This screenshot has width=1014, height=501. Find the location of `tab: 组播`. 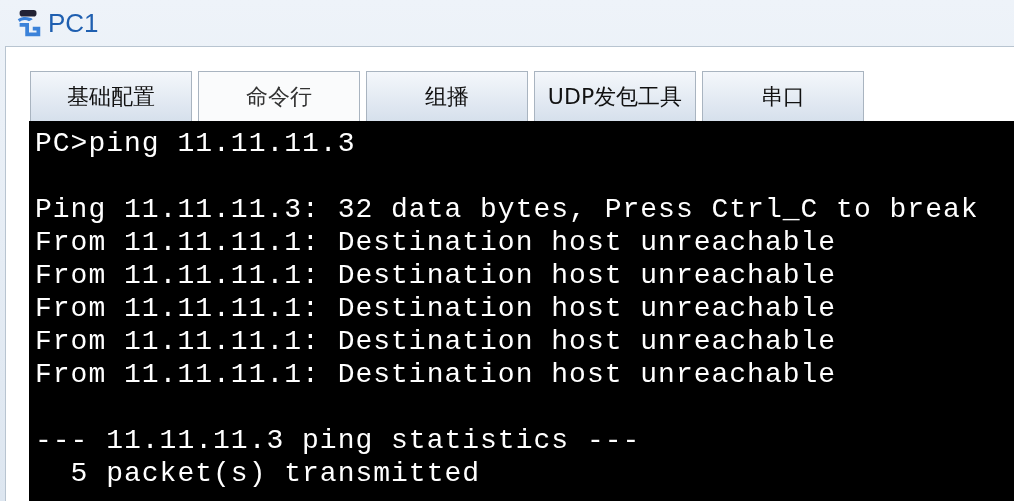

tab: 组播 is located at coordinates (447, 96).